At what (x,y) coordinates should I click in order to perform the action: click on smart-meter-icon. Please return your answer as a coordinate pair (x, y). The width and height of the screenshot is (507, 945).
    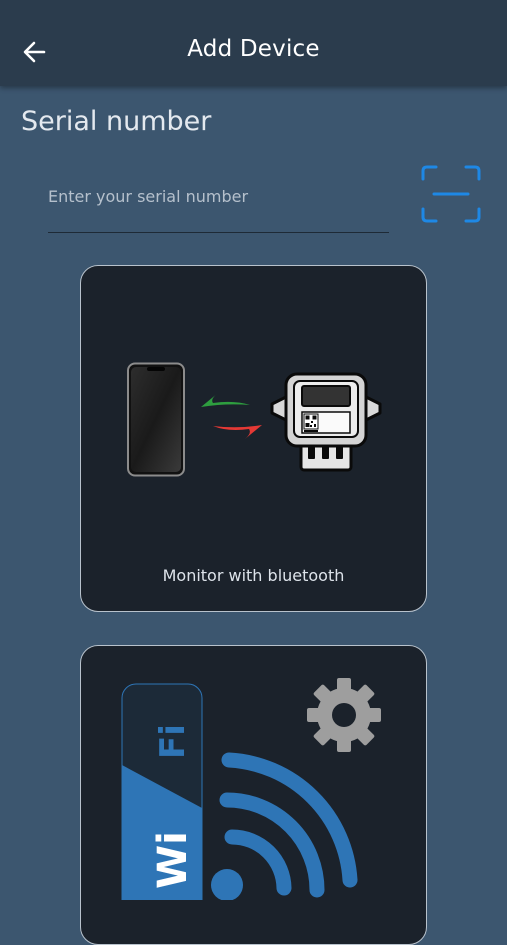
    Looking at the image, I should click on (326, 422).